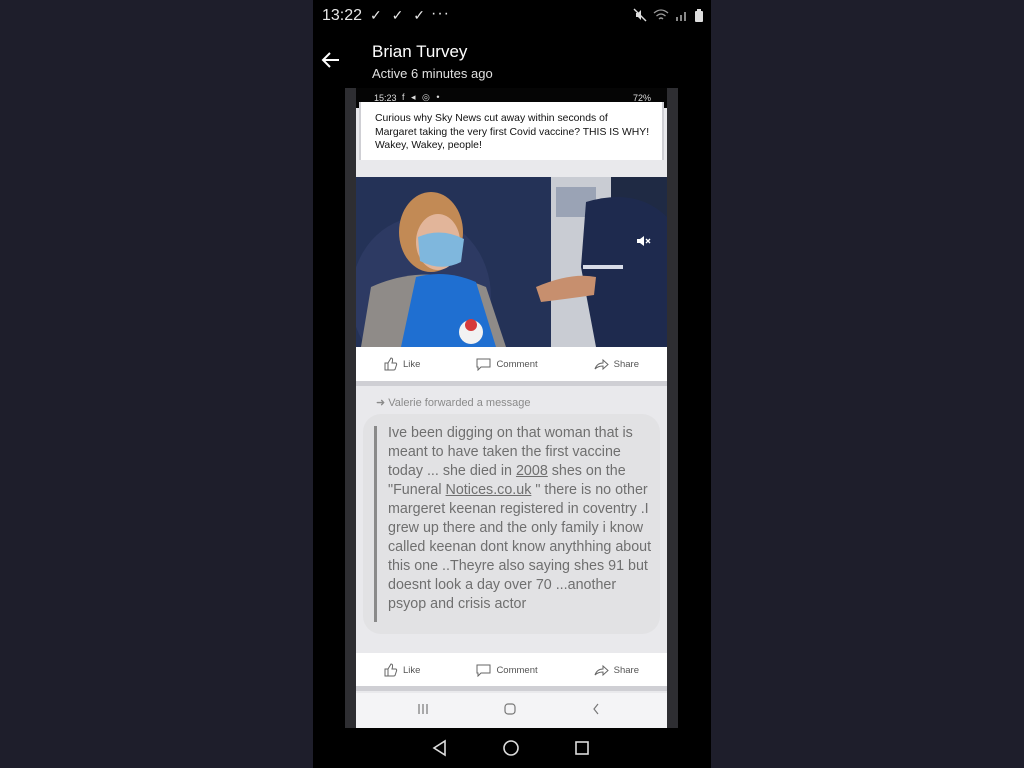 This screenshot has width=1024, height=768. I want to click on status-time: 13:22, so click(342, 15).